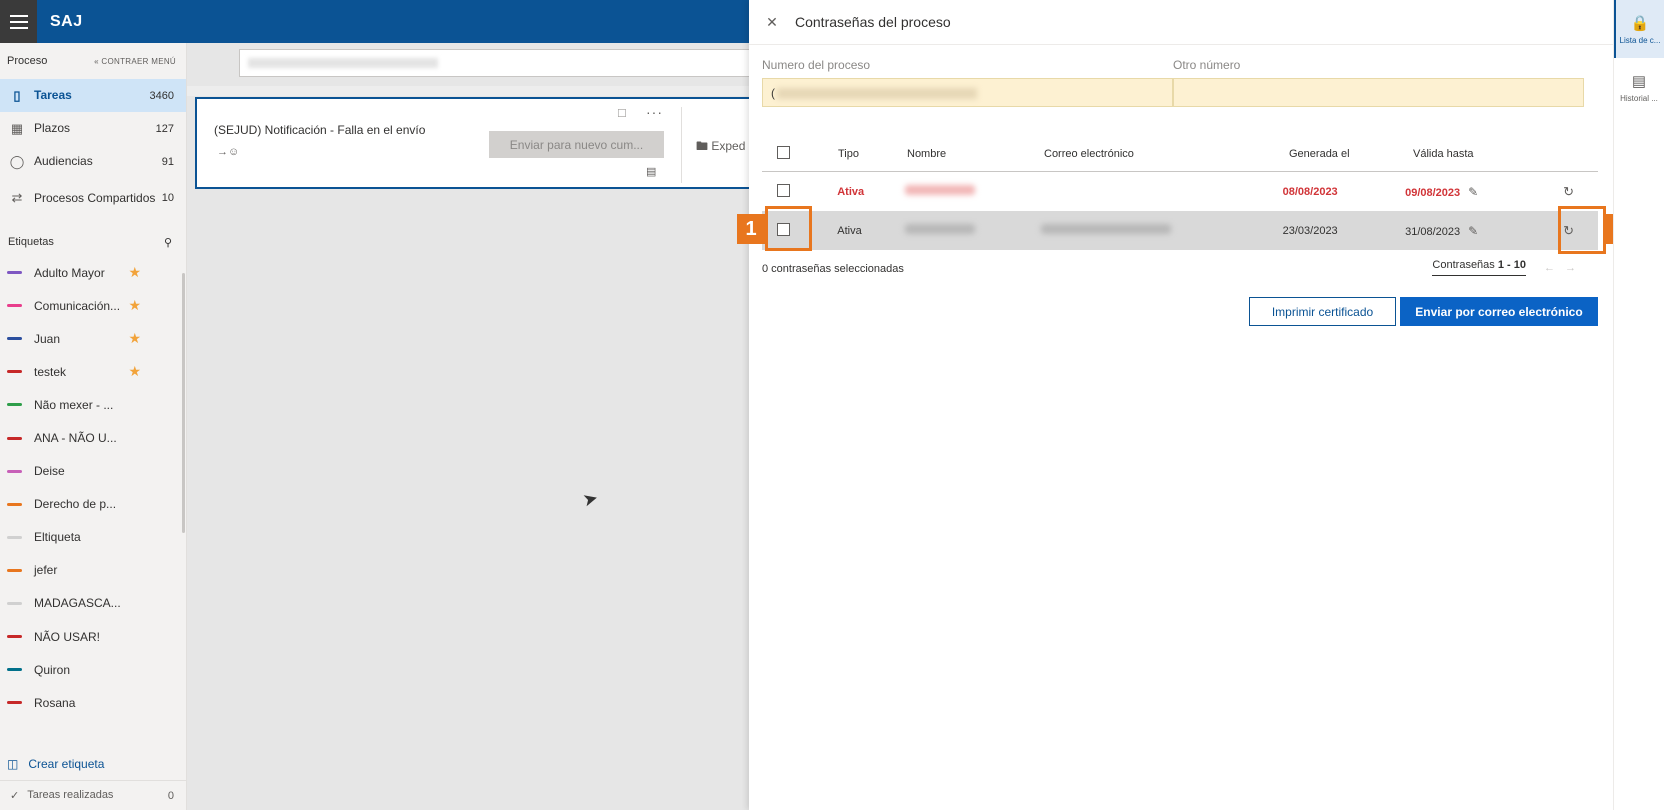 The image size is (1664, 810). I want to click on tag-item: jefer, so click(93, 570).